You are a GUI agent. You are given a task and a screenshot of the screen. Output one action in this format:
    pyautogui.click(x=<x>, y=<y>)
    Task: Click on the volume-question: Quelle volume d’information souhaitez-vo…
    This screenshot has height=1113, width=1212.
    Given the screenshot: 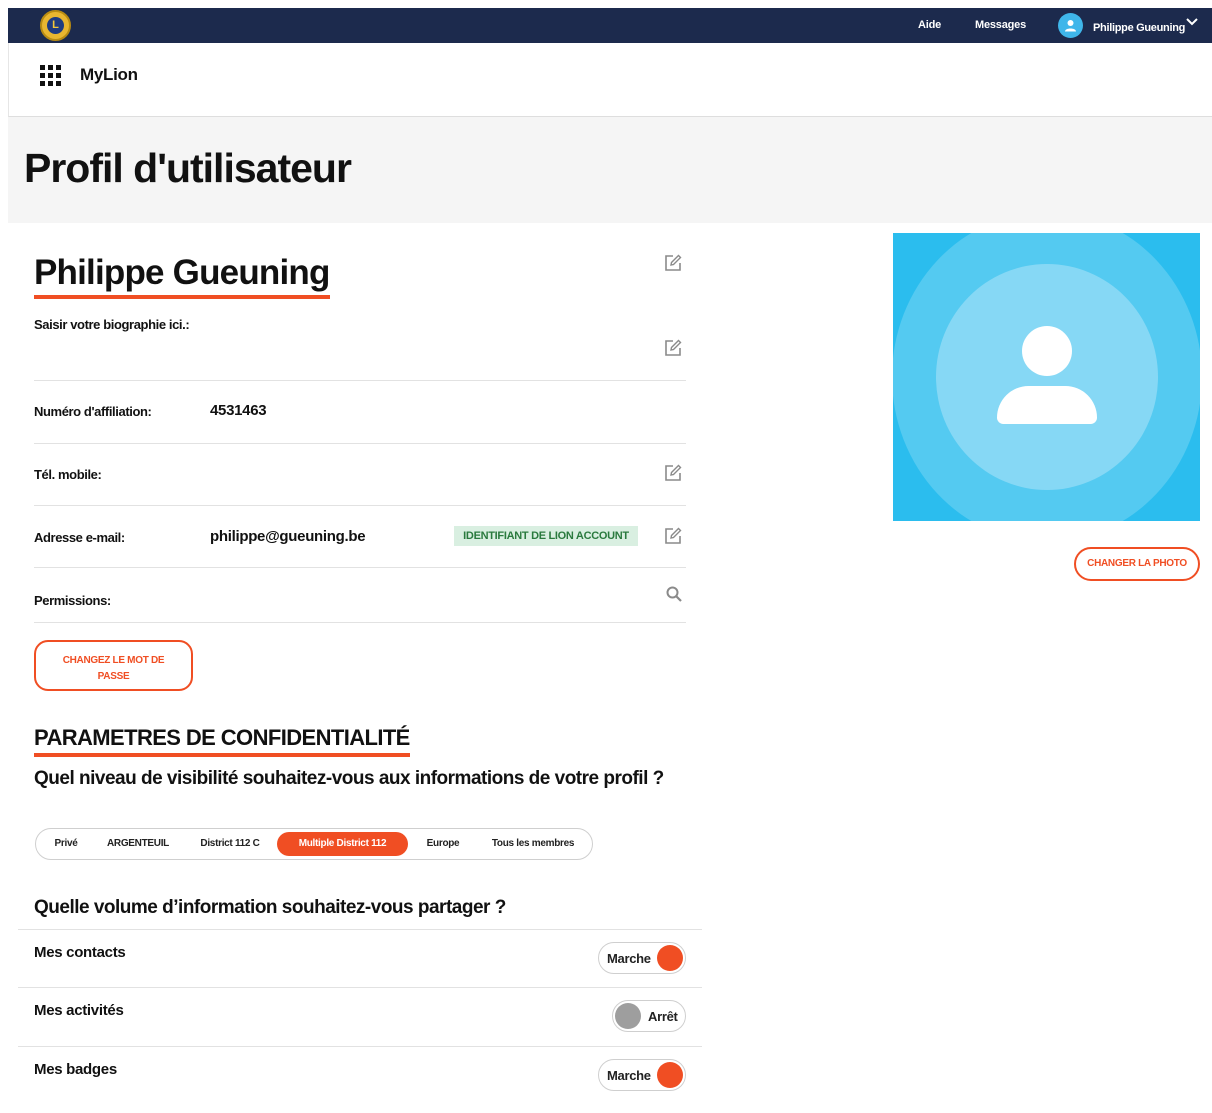 What is the action you would take?
    pyautogui.click(x=270, y=907)
    